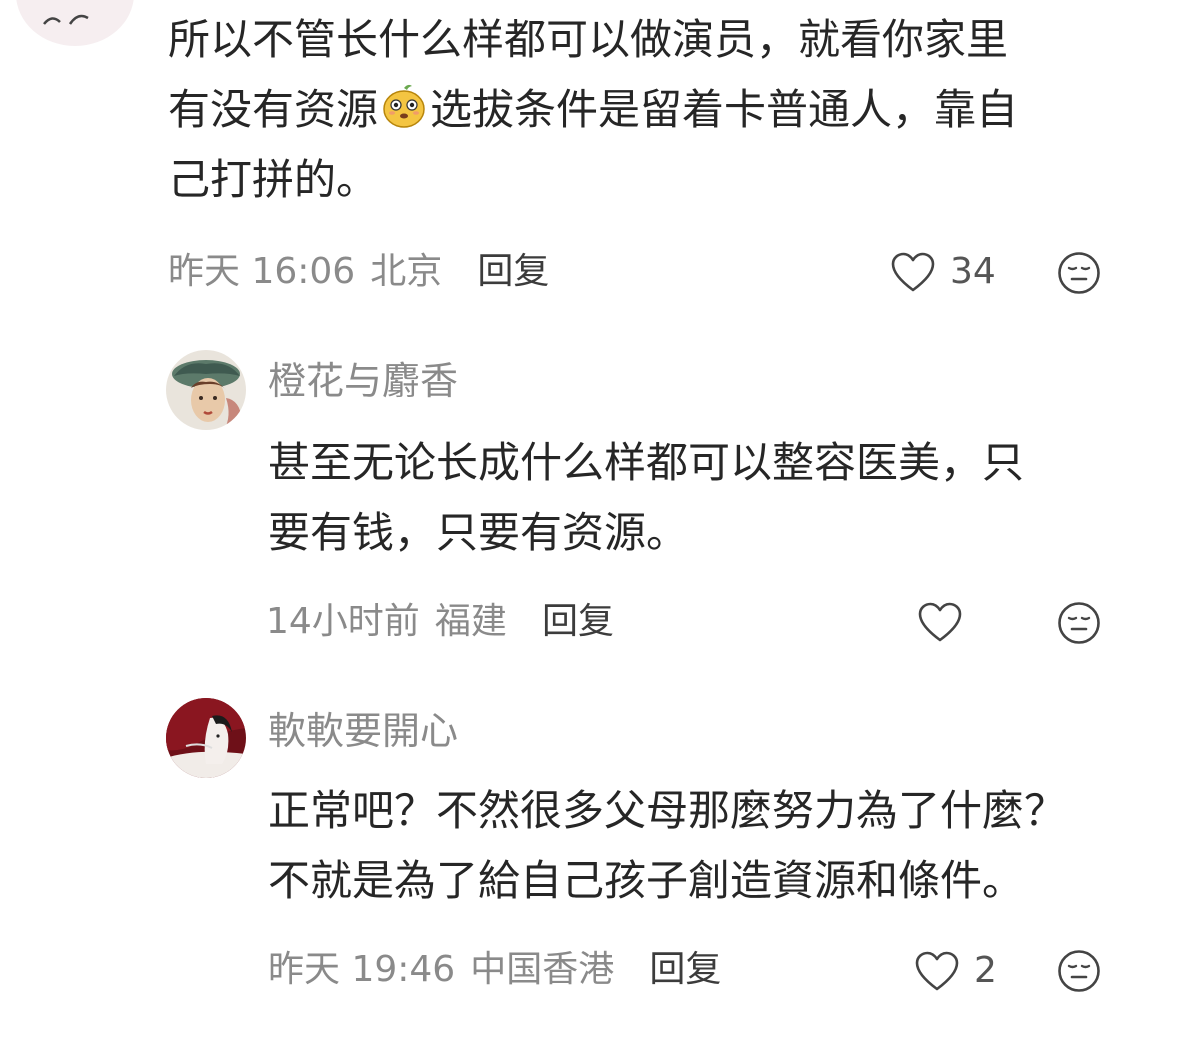  Describe the element at coordinates (262, 271) in the screenshot. I see `comment-time: 昨天 16:06` at that location.